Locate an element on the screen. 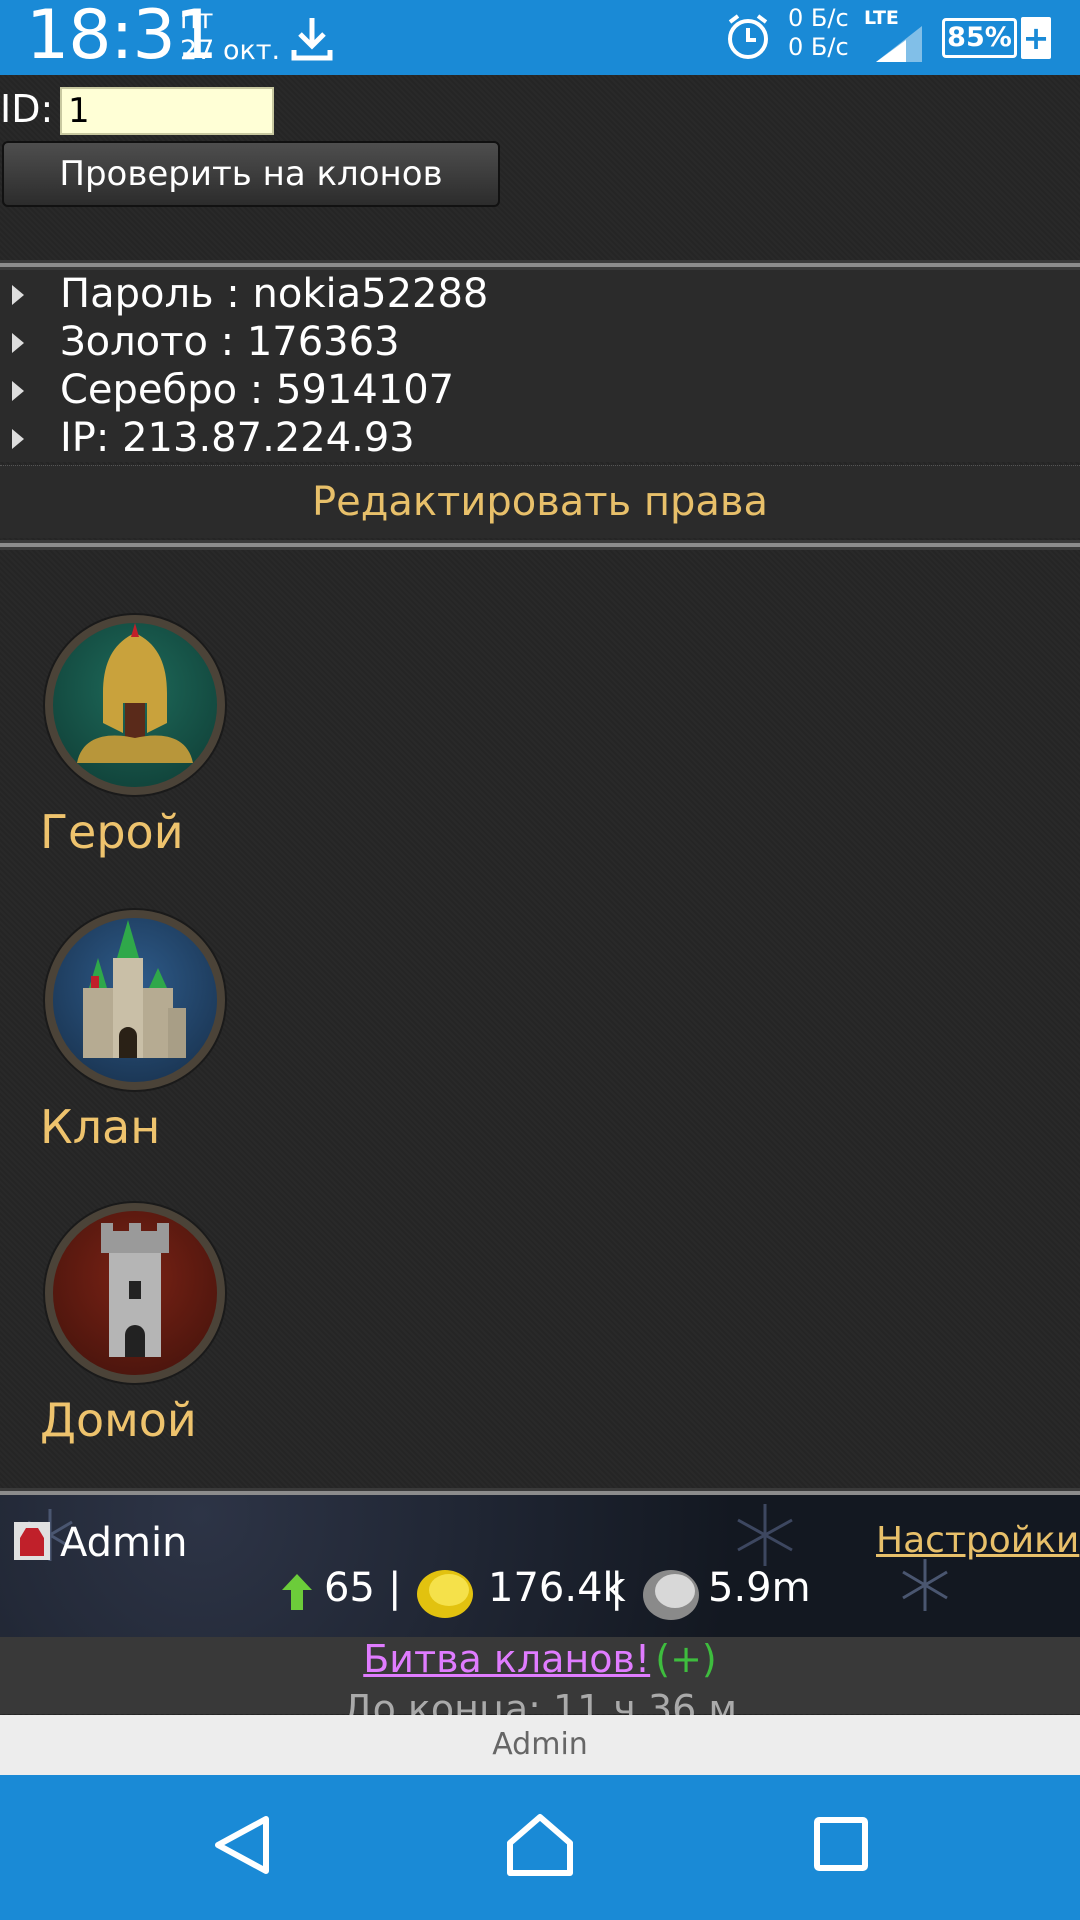  info-ip: IP: 213.87.224.93 is located at coordinates (237, 438).